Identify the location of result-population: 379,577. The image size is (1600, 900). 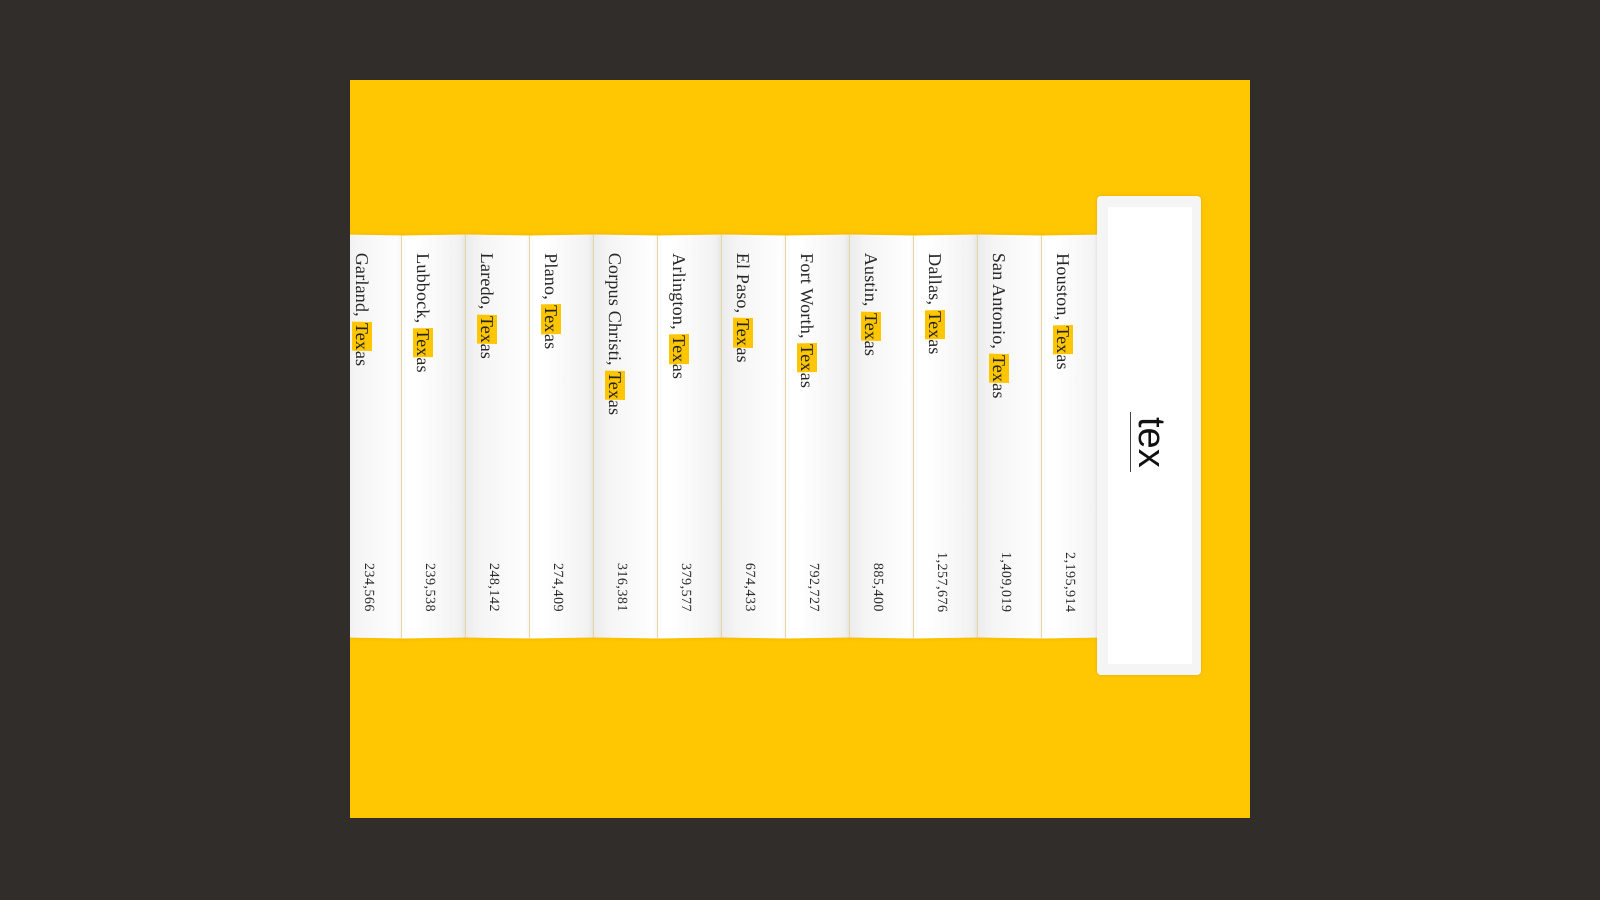
(685, 587).